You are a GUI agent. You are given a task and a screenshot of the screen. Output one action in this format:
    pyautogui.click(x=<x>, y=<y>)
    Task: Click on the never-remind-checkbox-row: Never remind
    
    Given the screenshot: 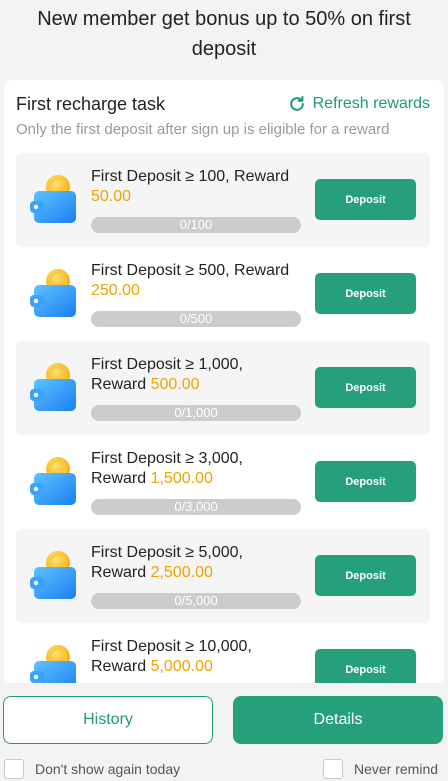 What is the action you would take?
    pyautogui.click(x=380, y=769)
    